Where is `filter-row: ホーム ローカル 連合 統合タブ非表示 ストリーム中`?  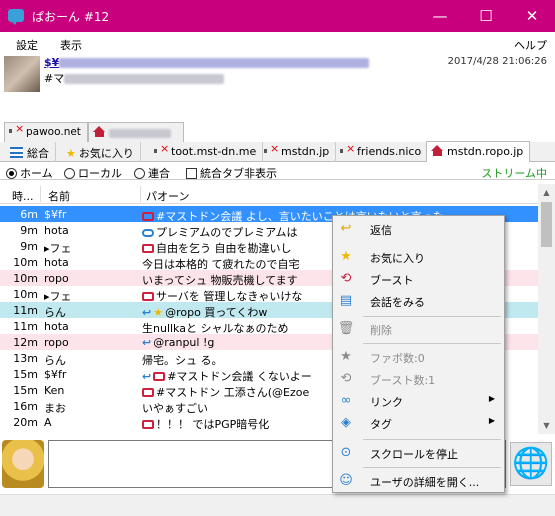 filter-row: ホーム ローカル 連合 統合タブ非表示 ストリーム中 is located at coordinates (277, 171).